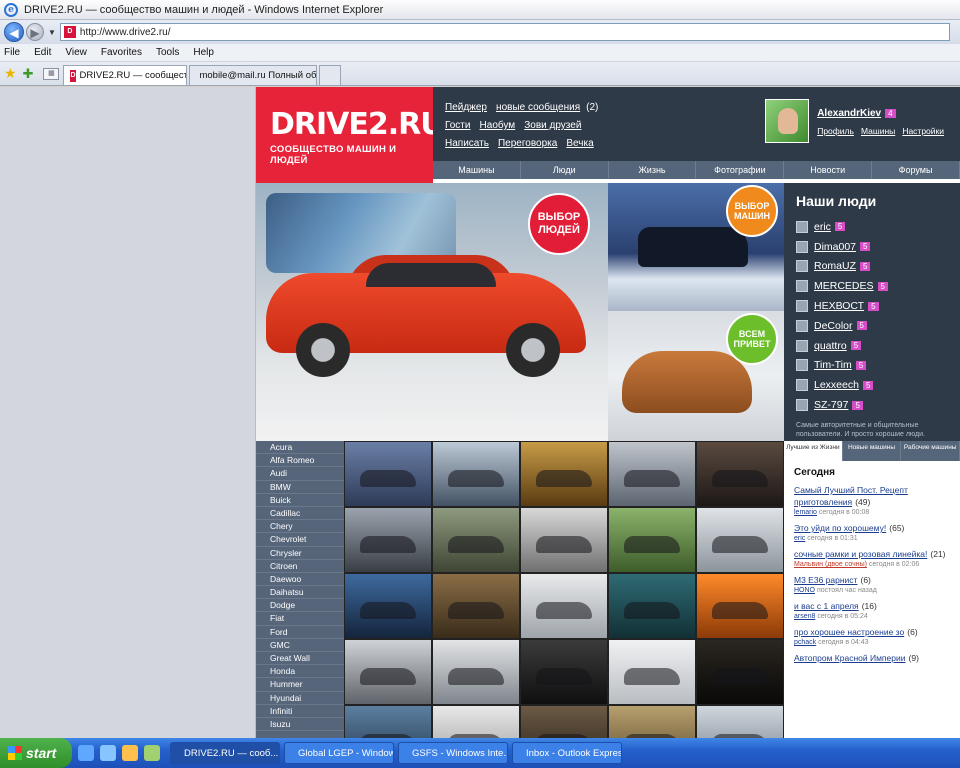 This screenshot has width=960, height=768. What do you see at coordinates (830, 564) in the screenshot?
I see `post-author-link: Мальвин (двое сочны)` at bounding box center [830, 564].